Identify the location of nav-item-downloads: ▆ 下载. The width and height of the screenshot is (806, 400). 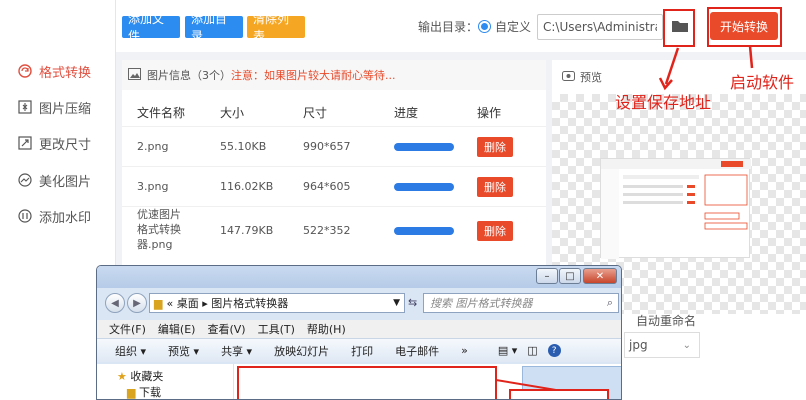
(144, 391).